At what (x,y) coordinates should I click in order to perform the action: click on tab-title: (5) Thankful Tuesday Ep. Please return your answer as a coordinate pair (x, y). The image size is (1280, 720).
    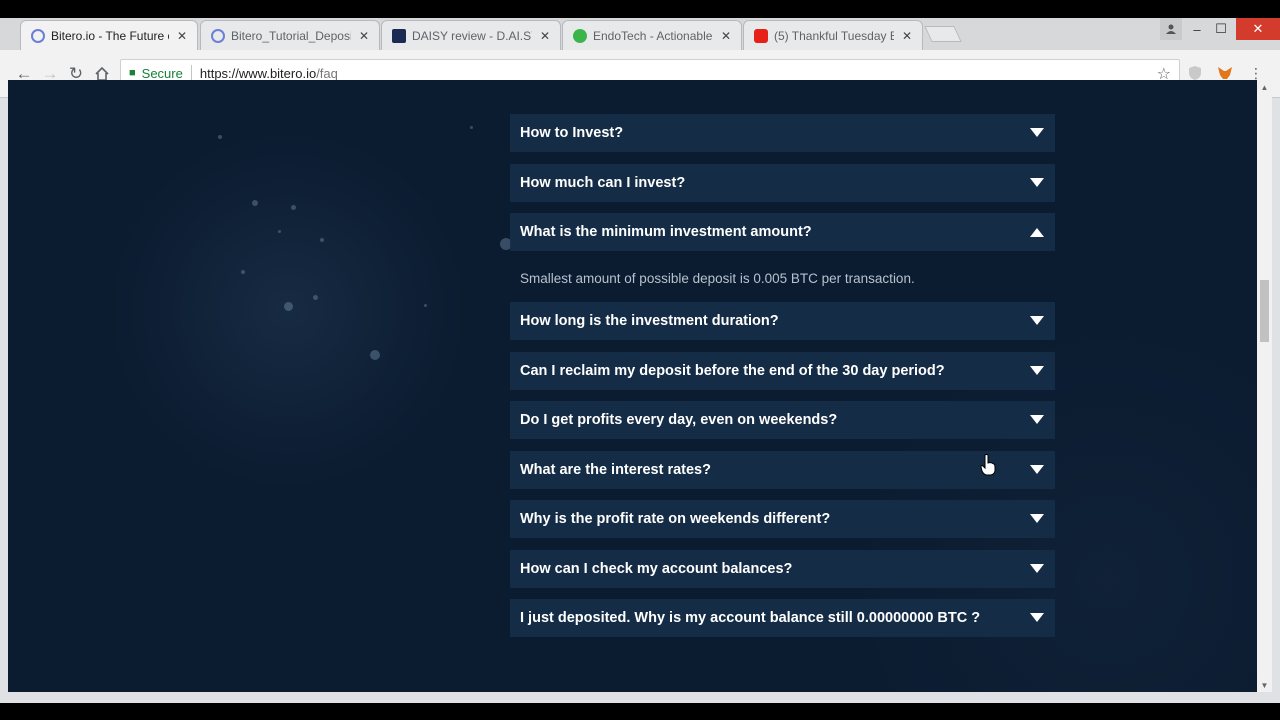
    Looking at the image, I should click on (834, 35).